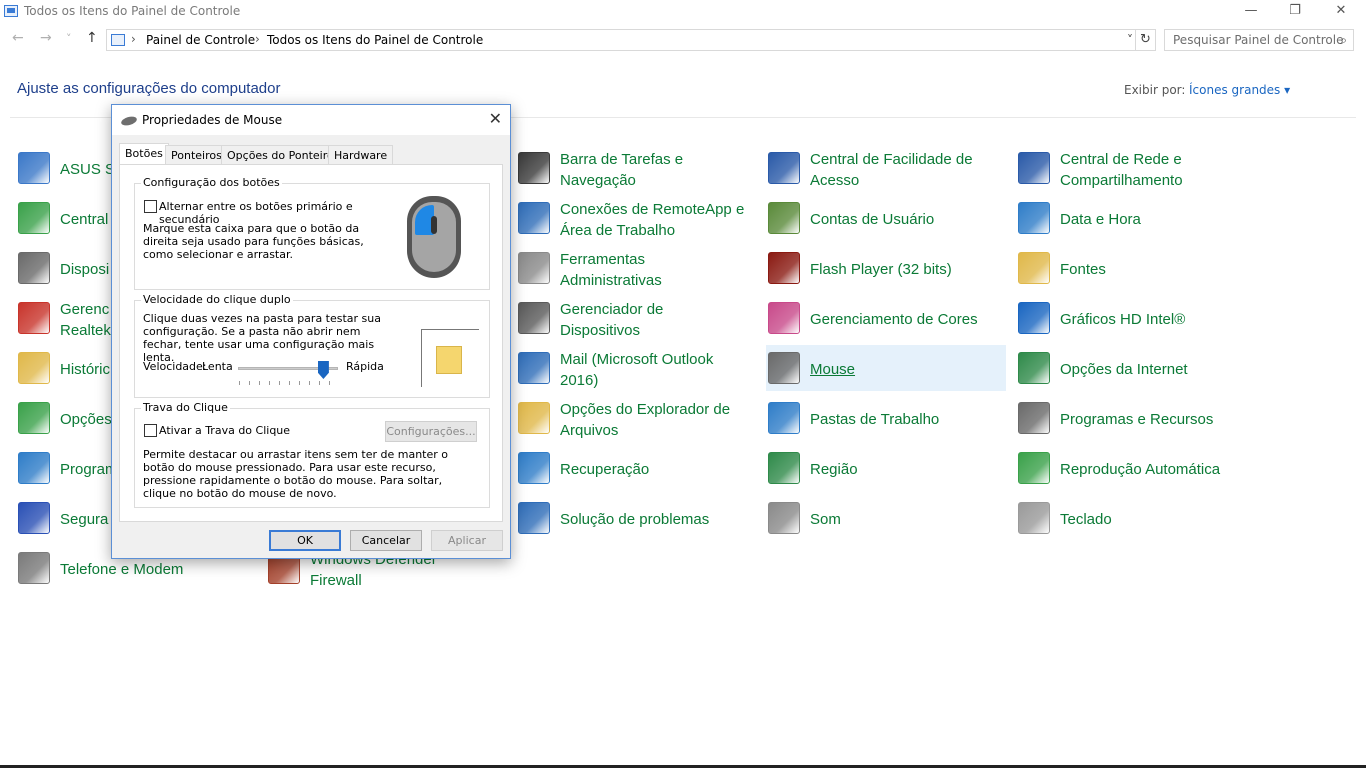  I want to click on cp-item-troubleshooting: Solução de problemas, so click(636, 518).